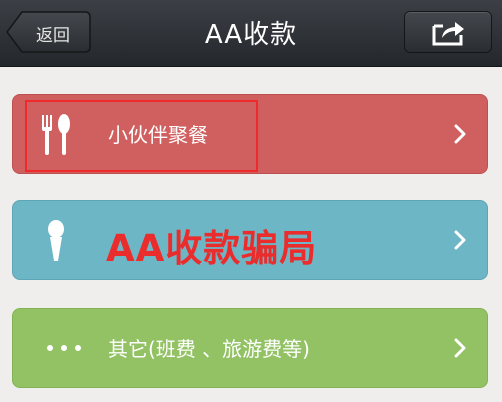  I want to click on more-dots-icon, so click(64, 348).